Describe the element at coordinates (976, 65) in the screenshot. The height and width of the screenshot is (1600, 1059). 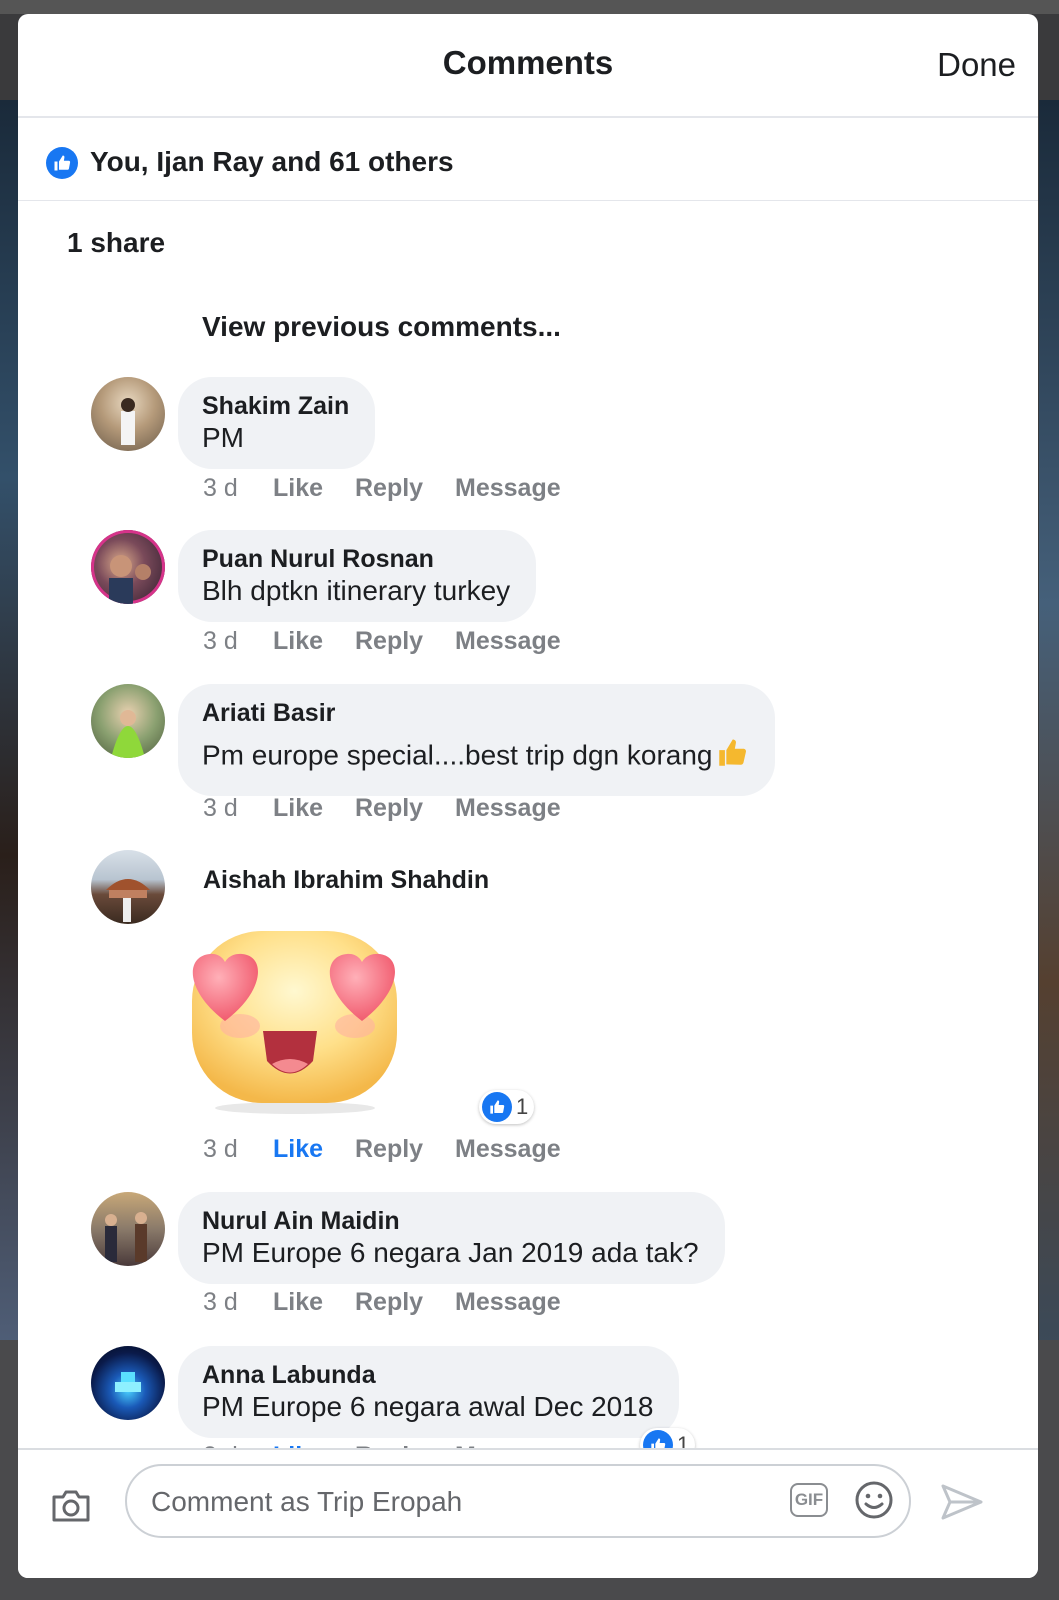
I see `done-button: Done` at that location.